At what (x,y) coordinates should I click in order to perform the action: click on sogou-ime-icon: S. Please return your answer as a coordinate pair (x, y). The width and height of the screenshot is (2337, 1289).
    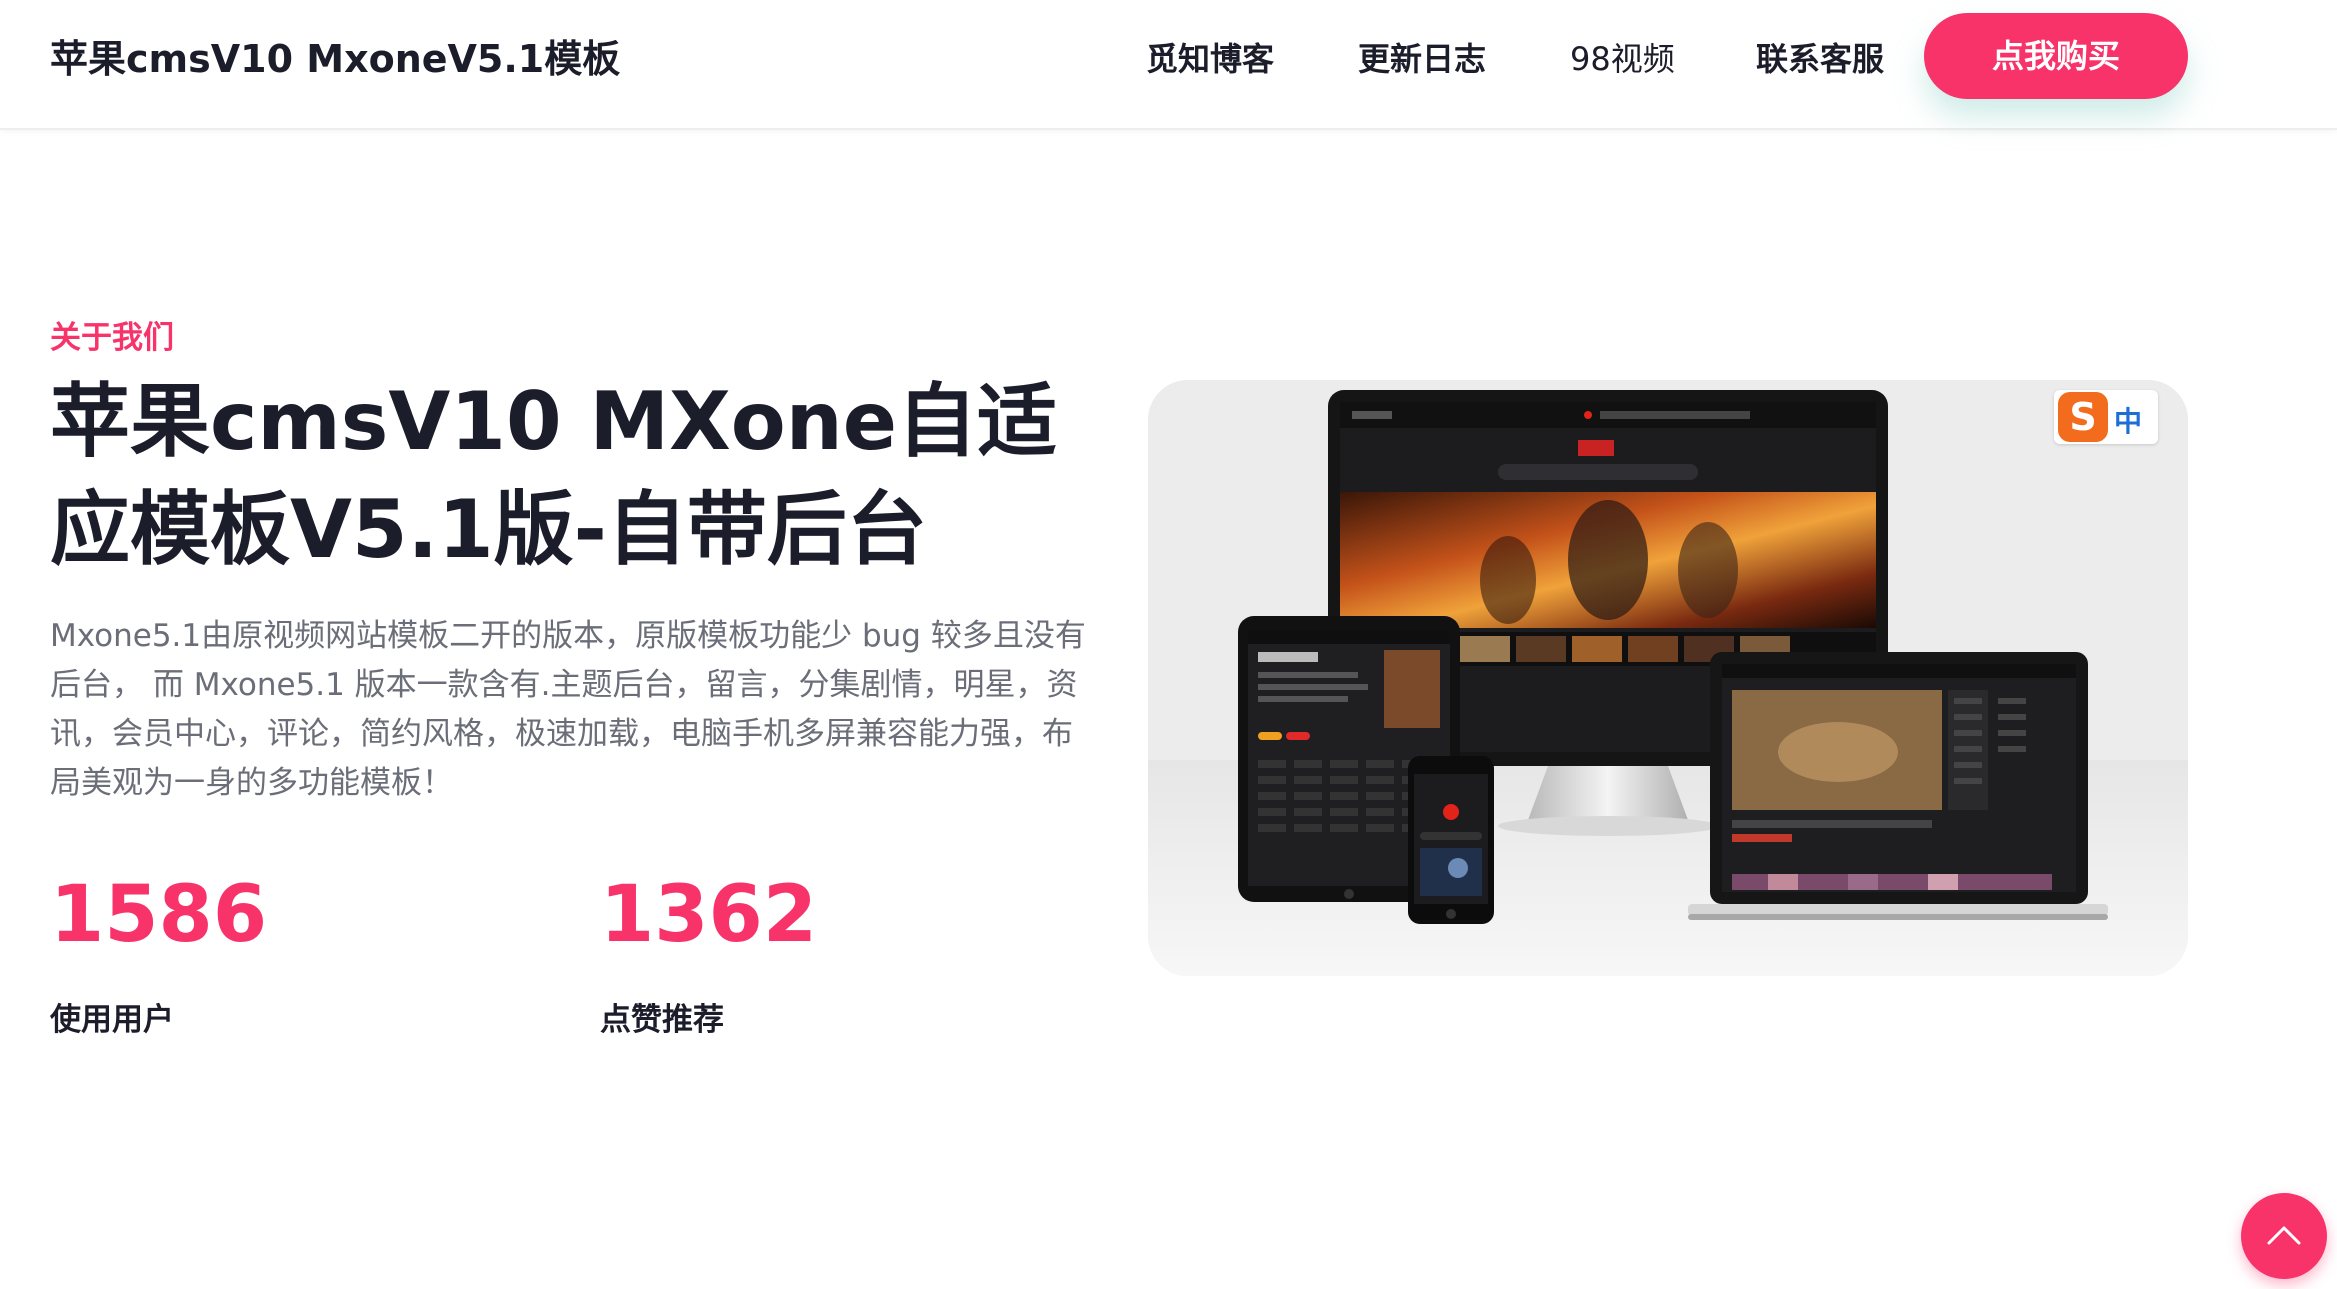
    Looking at the image, I should click on (2083, 417).